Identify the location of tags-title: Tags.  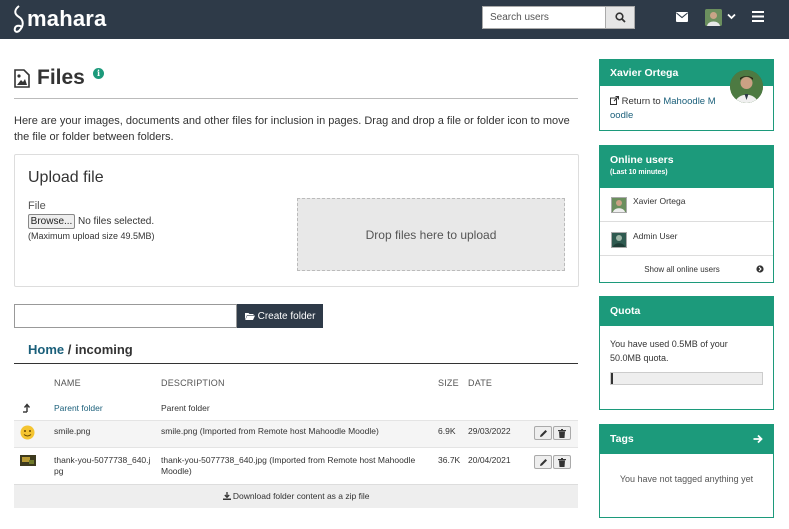
(622, 439).